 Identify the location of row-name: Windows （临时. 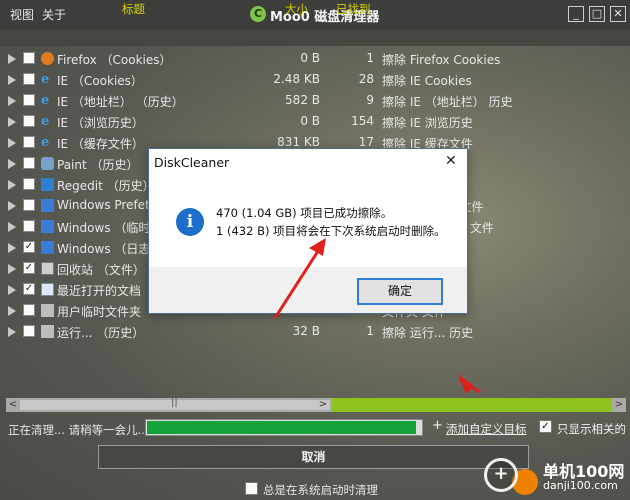
(104, 228).